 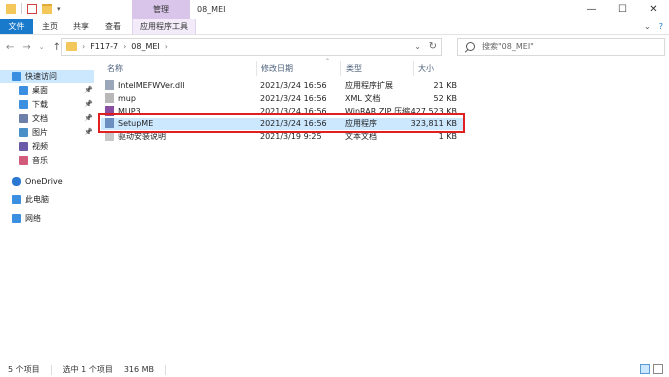 I want to click on column-header-size: 大小, so click(x=426, y=68).